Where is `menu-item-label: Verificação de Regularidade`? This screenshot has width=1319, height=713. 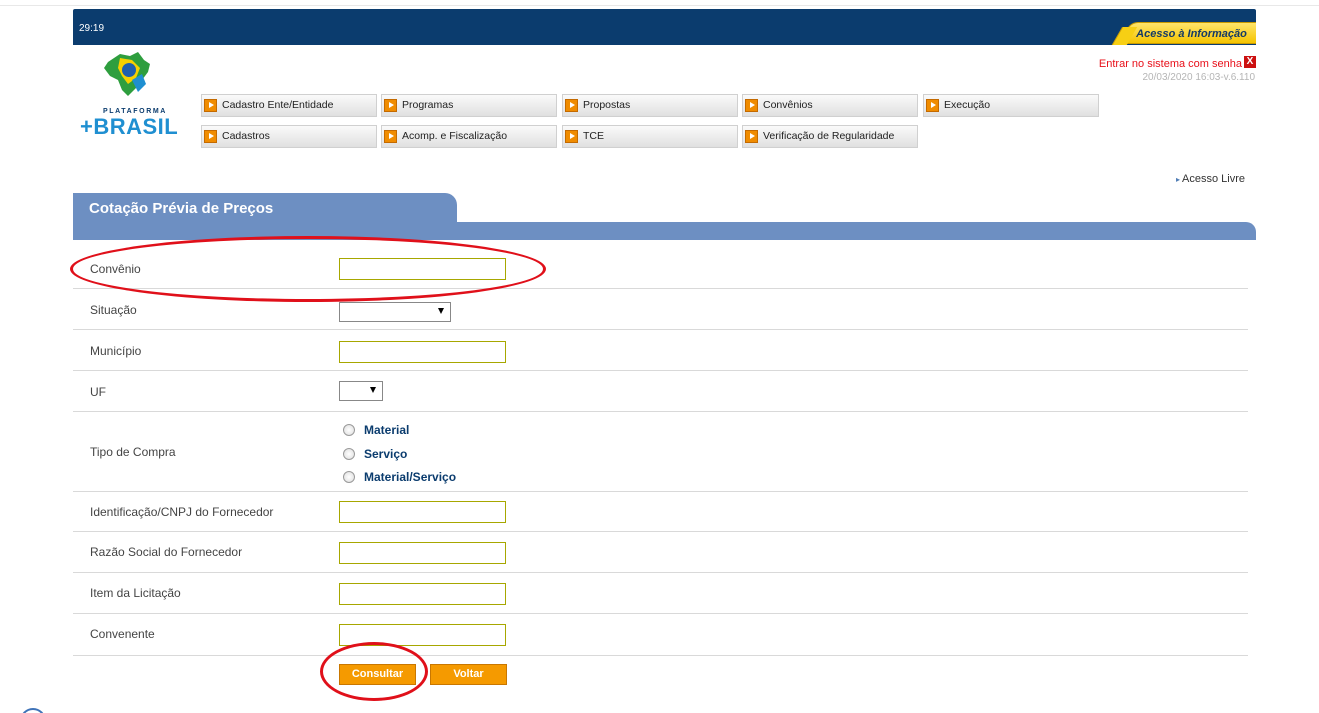
menu-item-label: Verificação de Regularidade is located at coordinates (829, 136).